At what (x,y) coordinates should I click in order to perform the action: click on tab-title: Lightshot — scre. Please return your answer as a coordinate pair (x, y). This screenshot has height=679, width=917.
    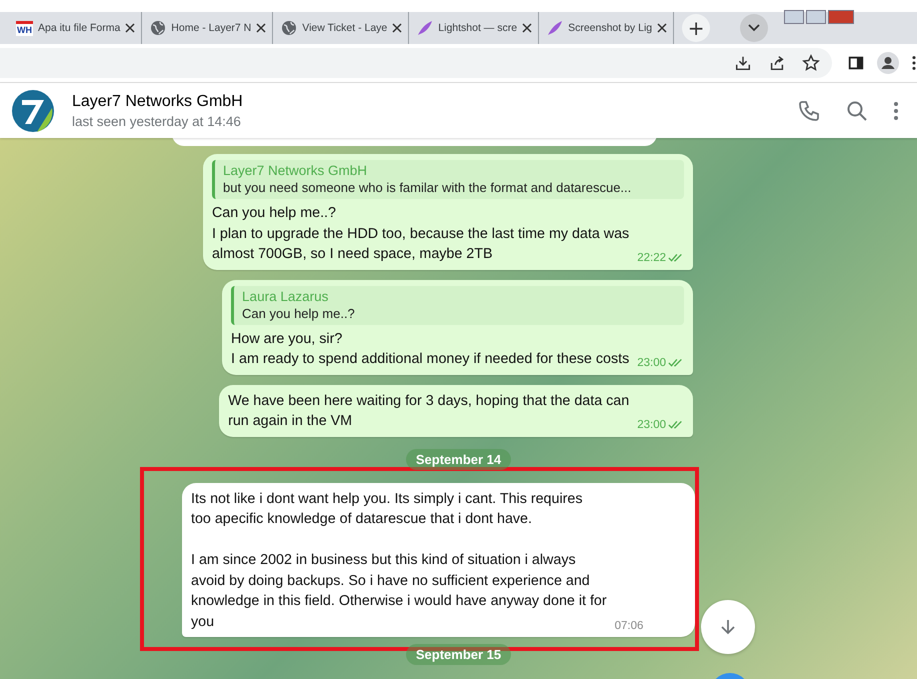
    Looking at the image, I should click on (478, 28).